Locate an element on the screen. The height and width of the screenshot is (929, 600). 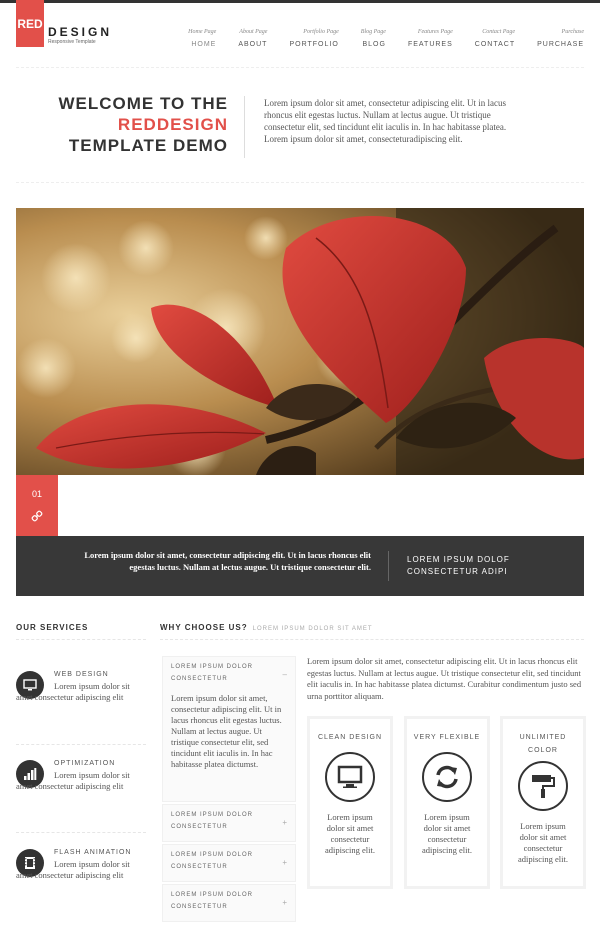
welcome-line-1: WELCOME TO THE is located at coordinates (143, 103).